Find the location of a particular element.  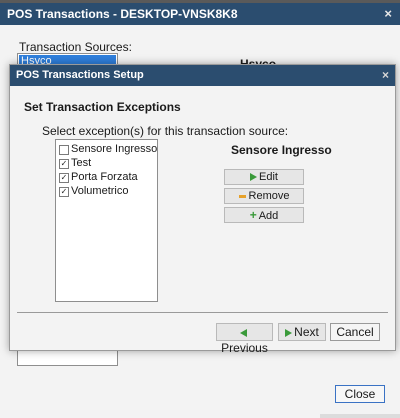

remove-button: Remove is located at coordinates (264, 196).